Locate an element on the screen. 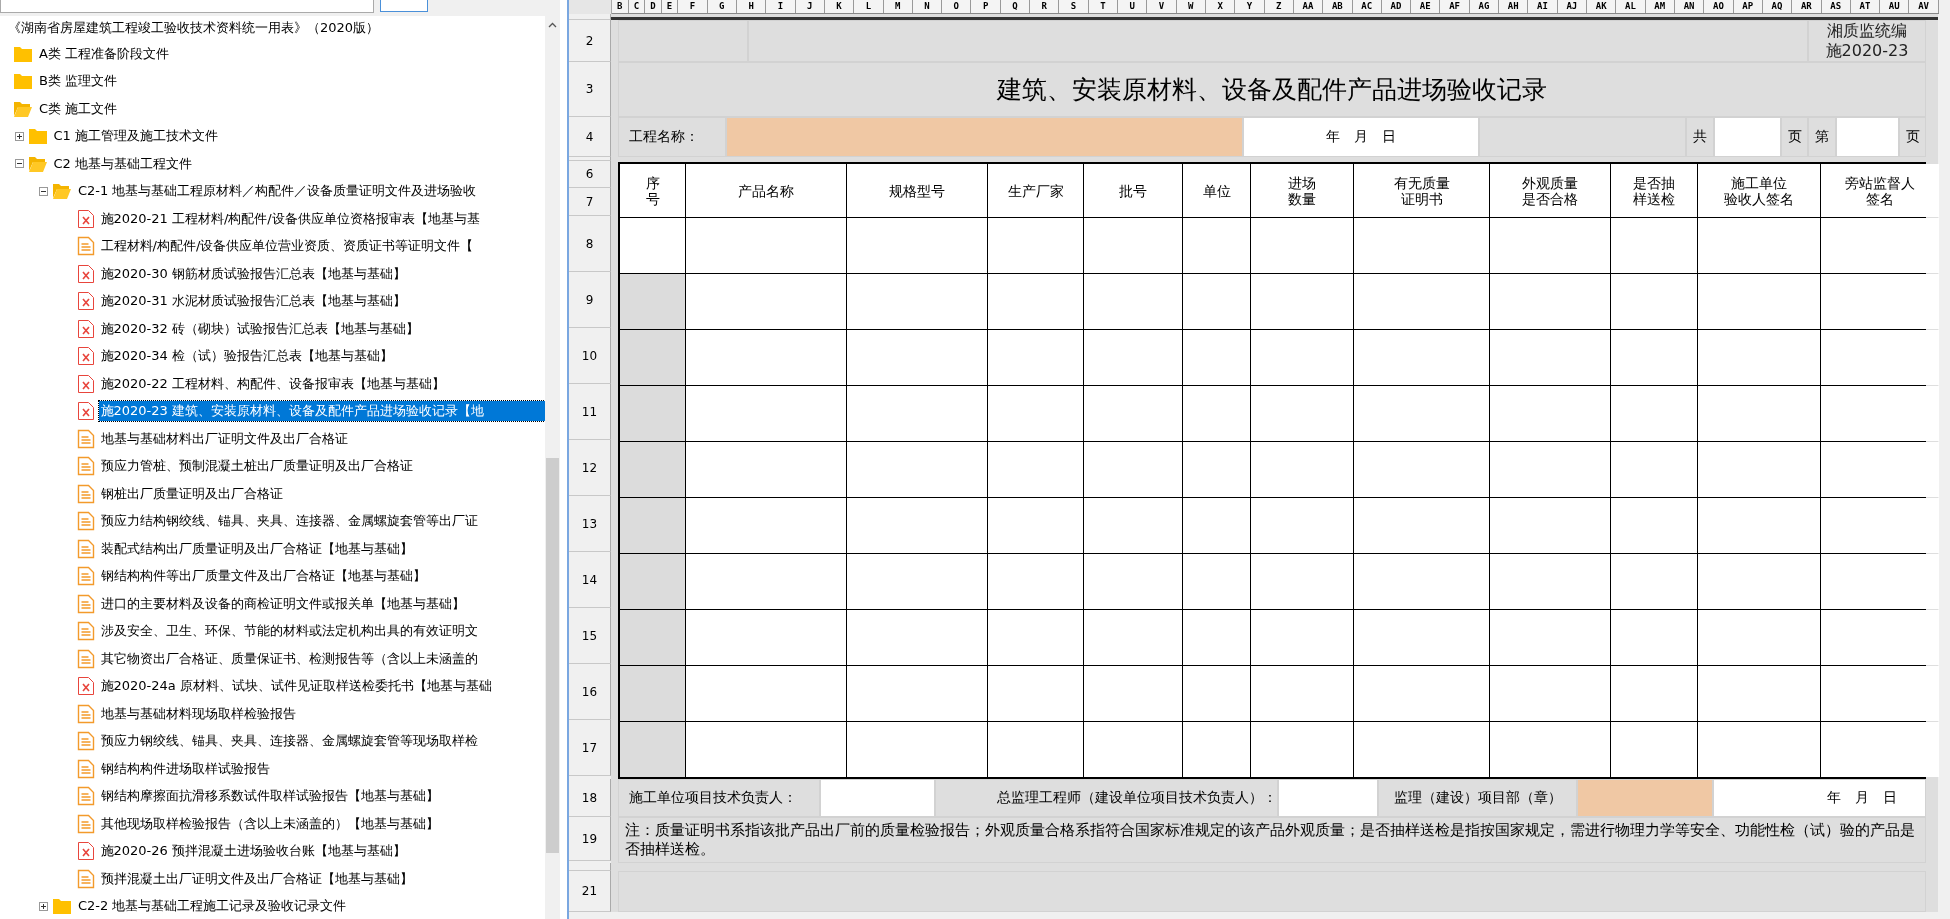 The image size is (1950, 919). tree-item: 预应力钢绞线、锚具、夹具、连接器、金属螺旋套管等现场取样检 is located at coordinates (289, 741).